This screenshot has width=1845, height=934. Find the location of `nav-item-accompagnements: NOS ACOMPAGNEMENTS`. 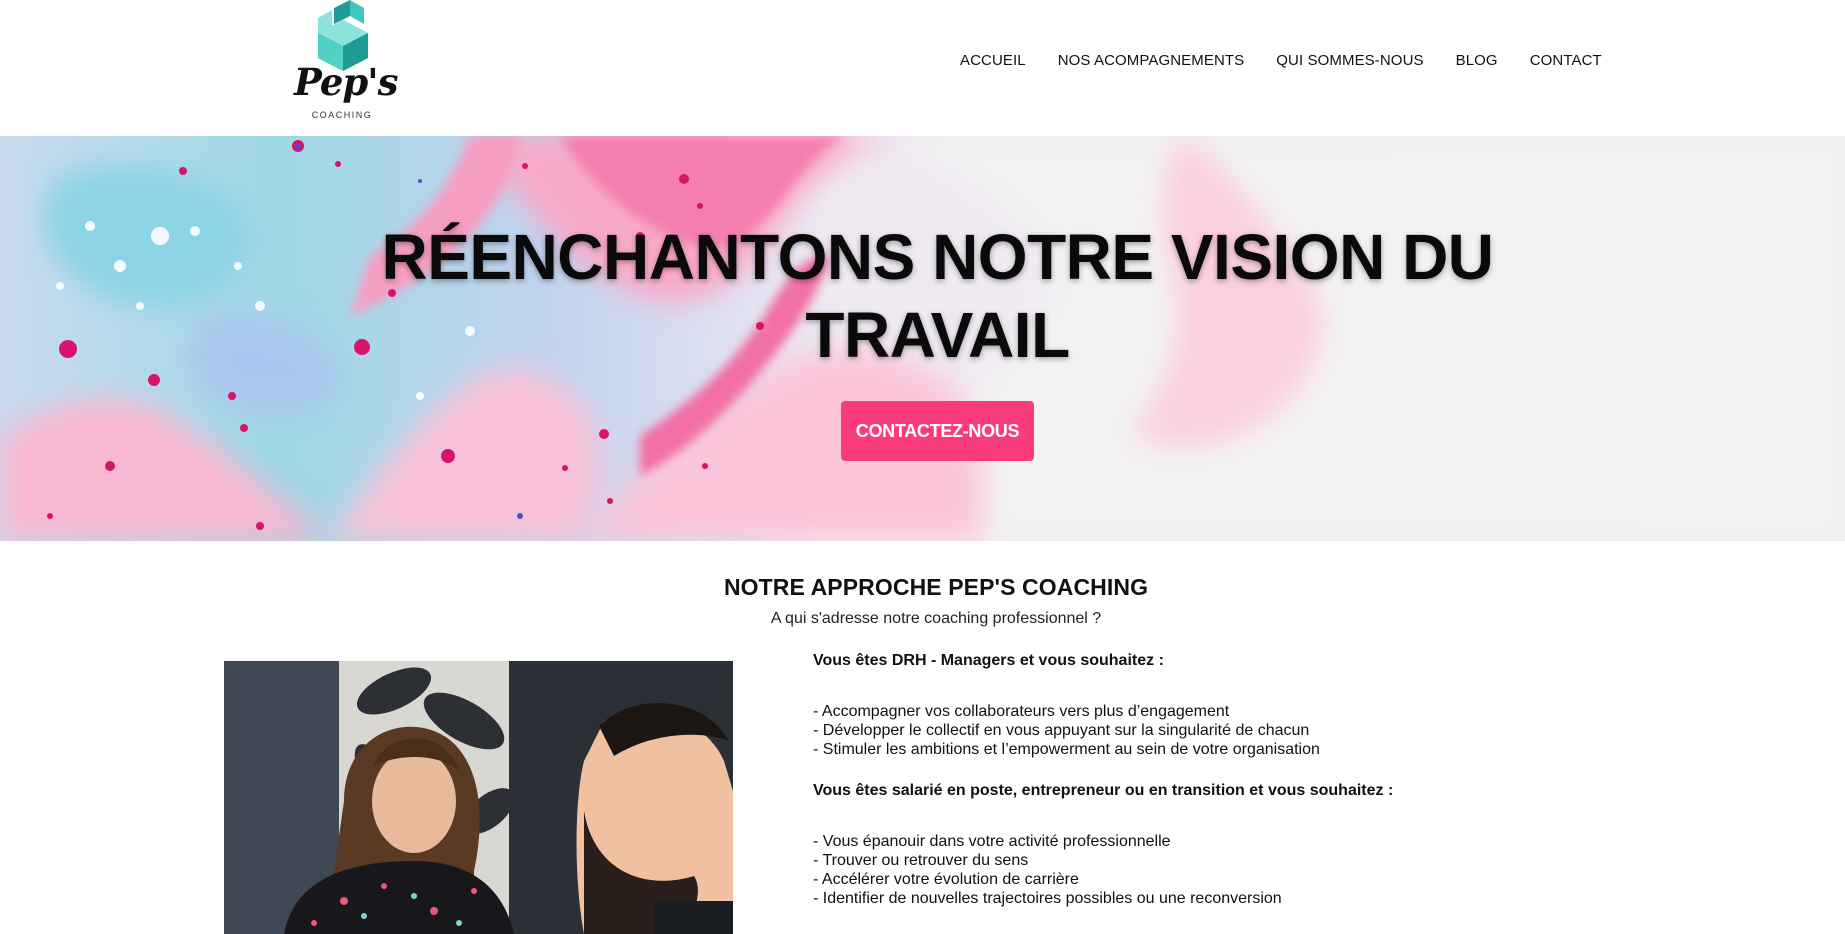

nav-item-accompagnements: NOS ACOMPAGNEMENTS is located at coordinates (1151, 60).